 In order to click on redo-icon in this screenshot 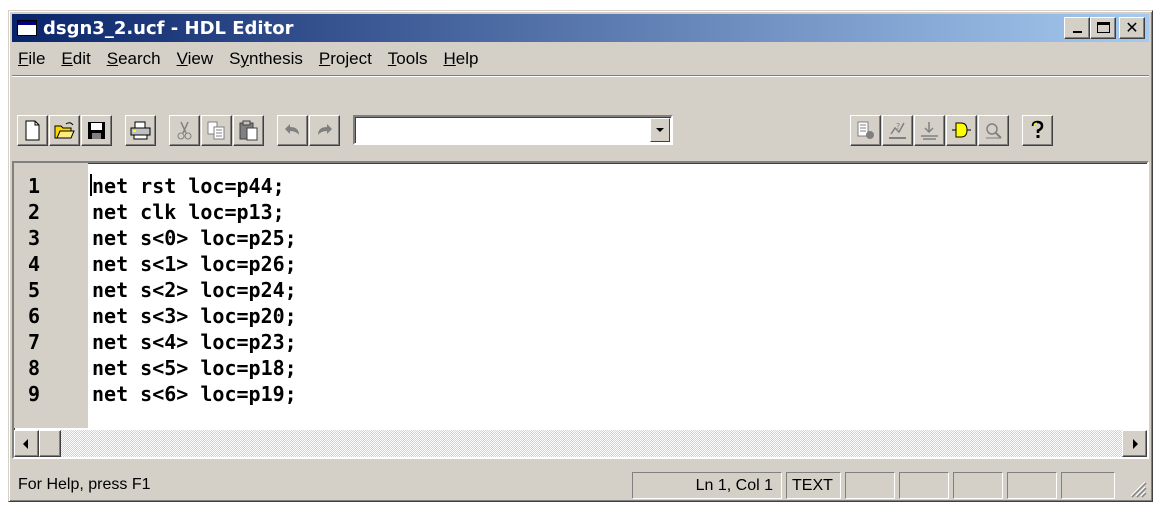, I will do `click(325, 129)`.